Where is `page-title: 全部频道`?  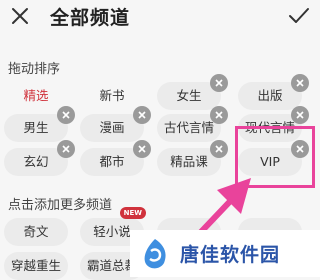 page-title: 全部频道 is located at coordinates (90, 18).